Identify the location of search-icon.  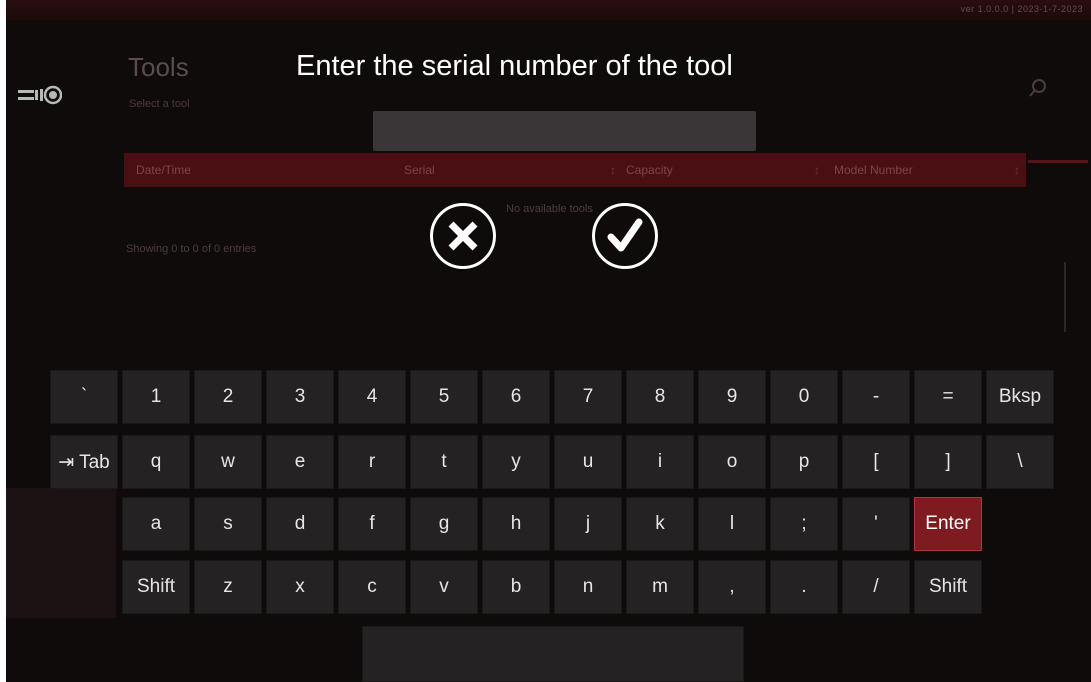
(1037, 88).